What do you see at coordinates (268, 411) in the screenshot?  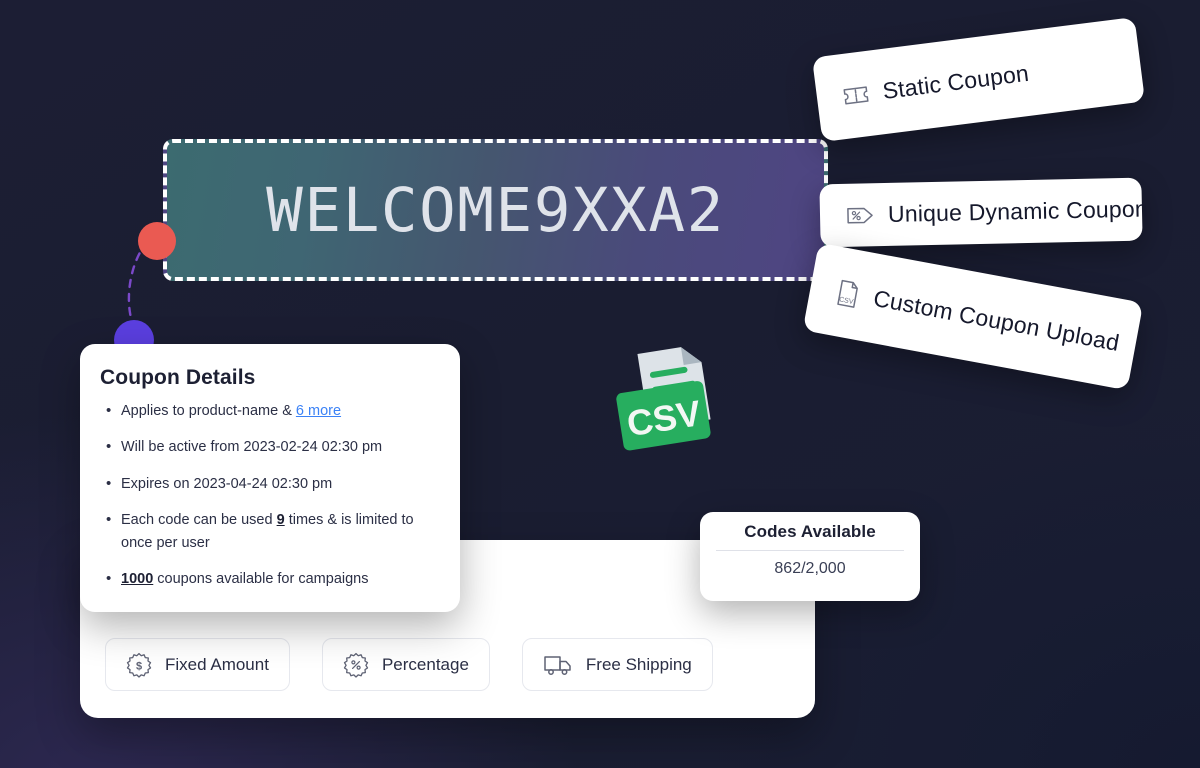 I see `list-item: Applies to product-name & 6 more` at bounding box center [268, 411].